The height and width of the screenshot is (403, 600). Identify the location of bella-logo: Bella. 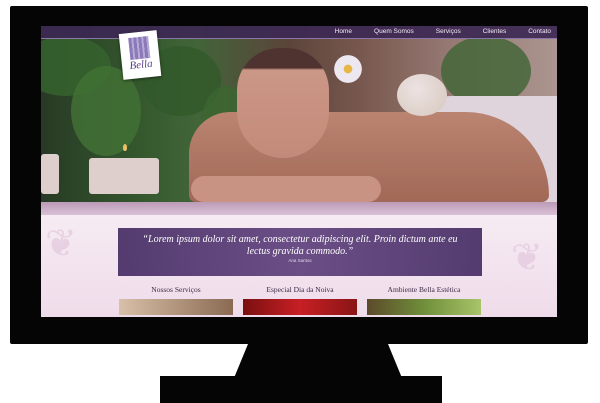
(140, 55).